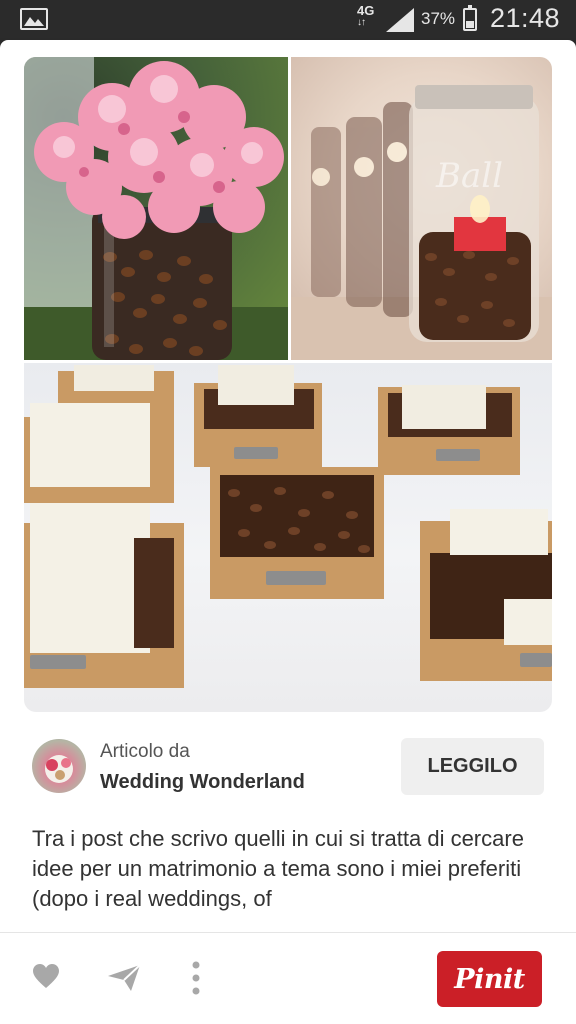 This screenshot has width=576, height=1024. I want to click on gallery-notification-icon, so click(34, 19).